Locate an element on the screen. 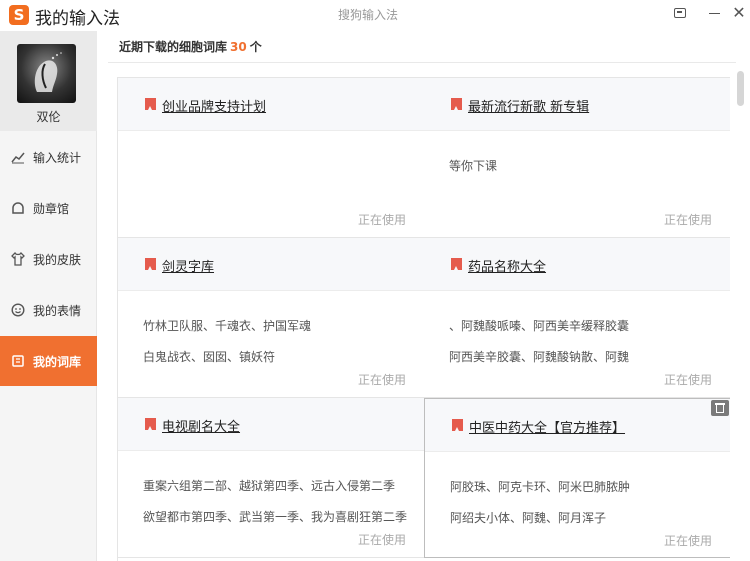  sidebar-item-dictionary: 我的词库 is located at coordinates (48, 361).